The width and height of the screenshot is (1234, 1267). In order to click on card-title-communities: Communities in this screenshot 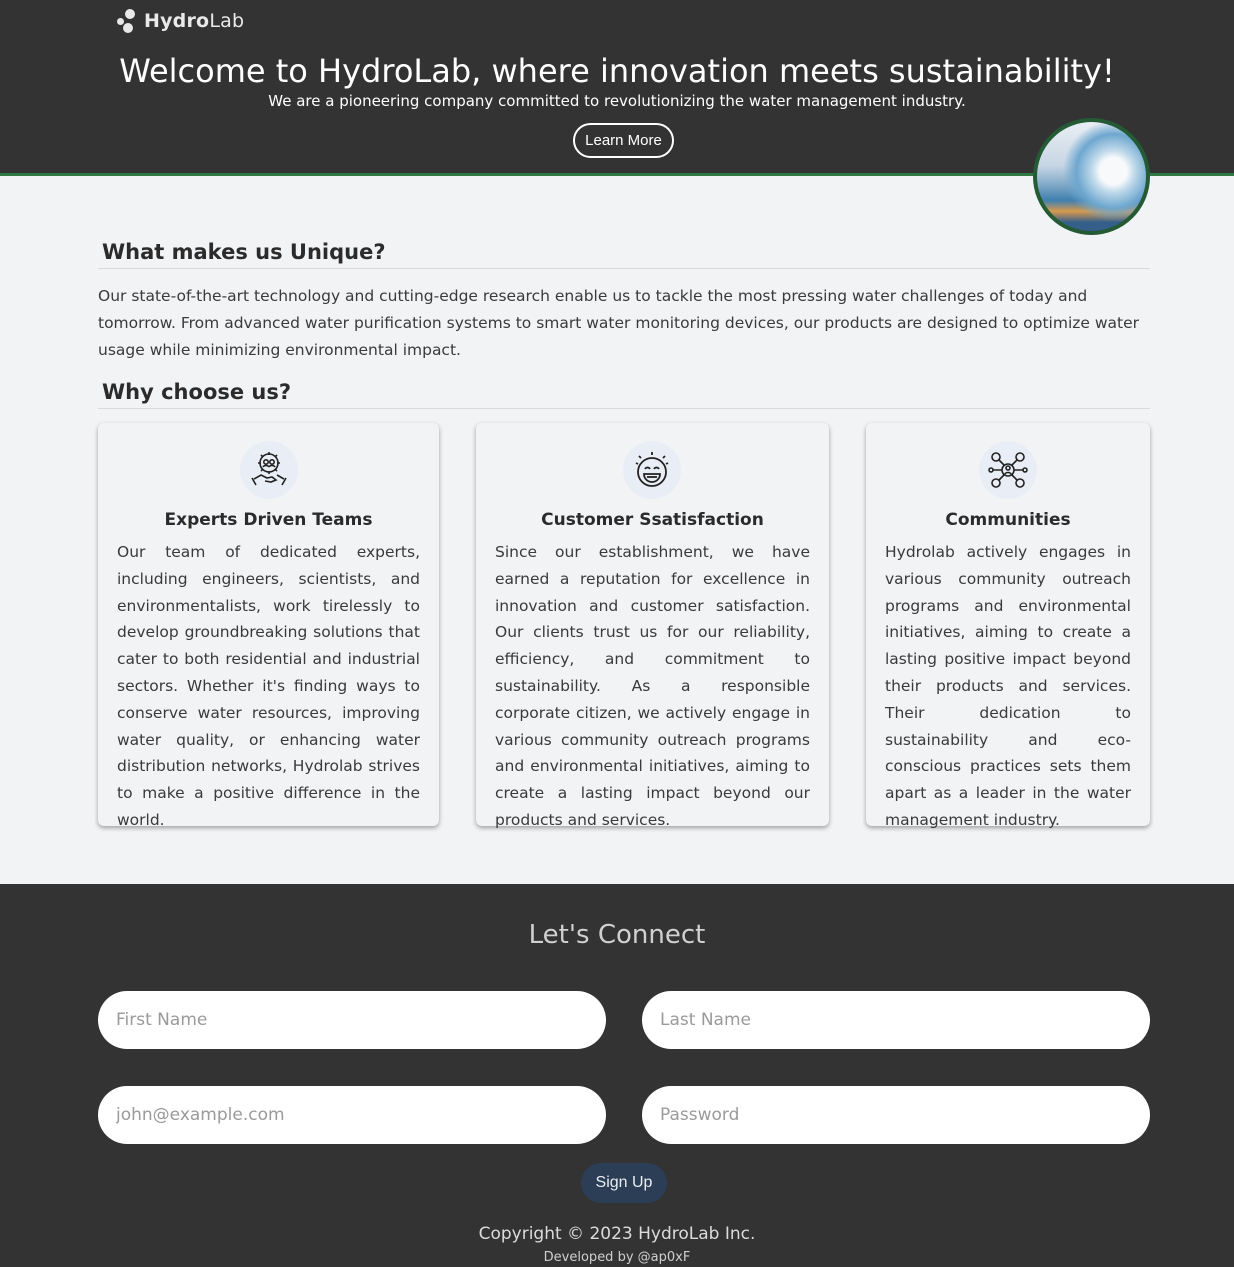, I will do `click(1008, 520)`.